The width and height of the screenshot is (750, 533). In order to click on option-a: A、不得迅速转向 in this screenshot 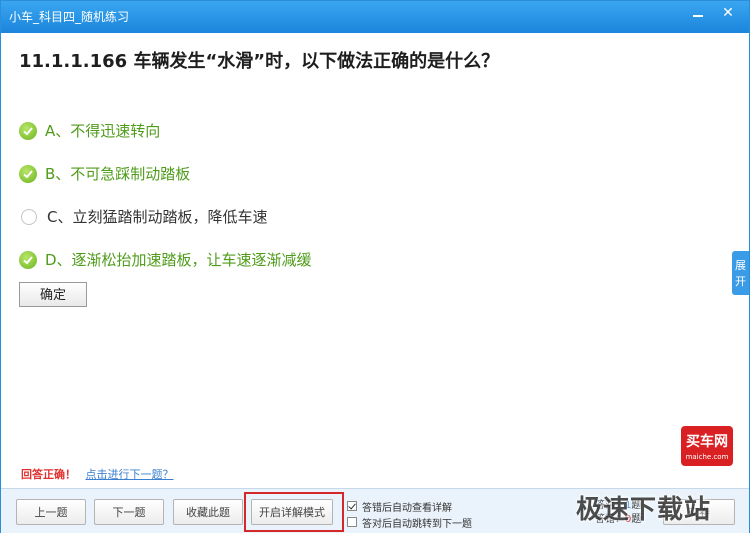, I will do `click(359, 130)`.